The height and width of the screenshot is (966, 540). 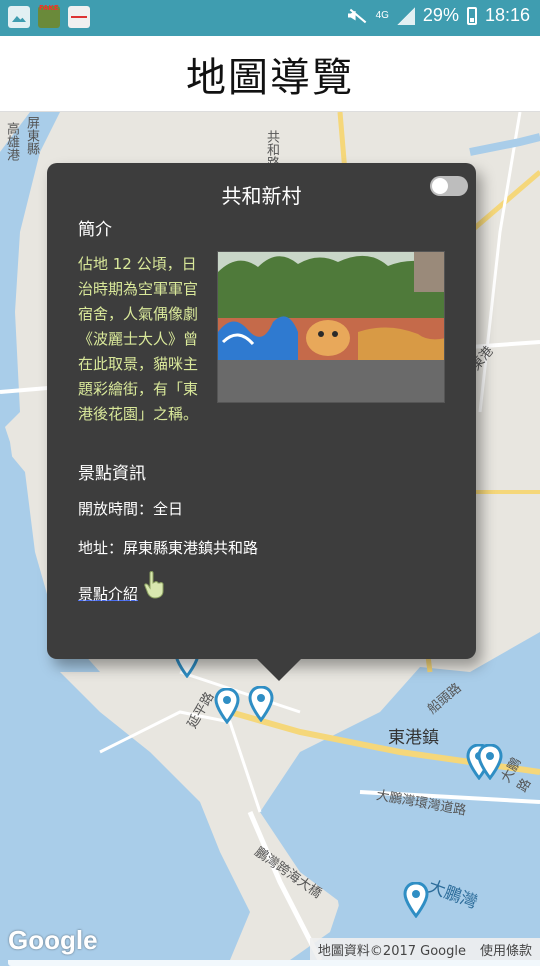 What do you see at coordinates (53, 940) in the screenshot?
I see `google-logo: Google` at bounding box center [53, 940].